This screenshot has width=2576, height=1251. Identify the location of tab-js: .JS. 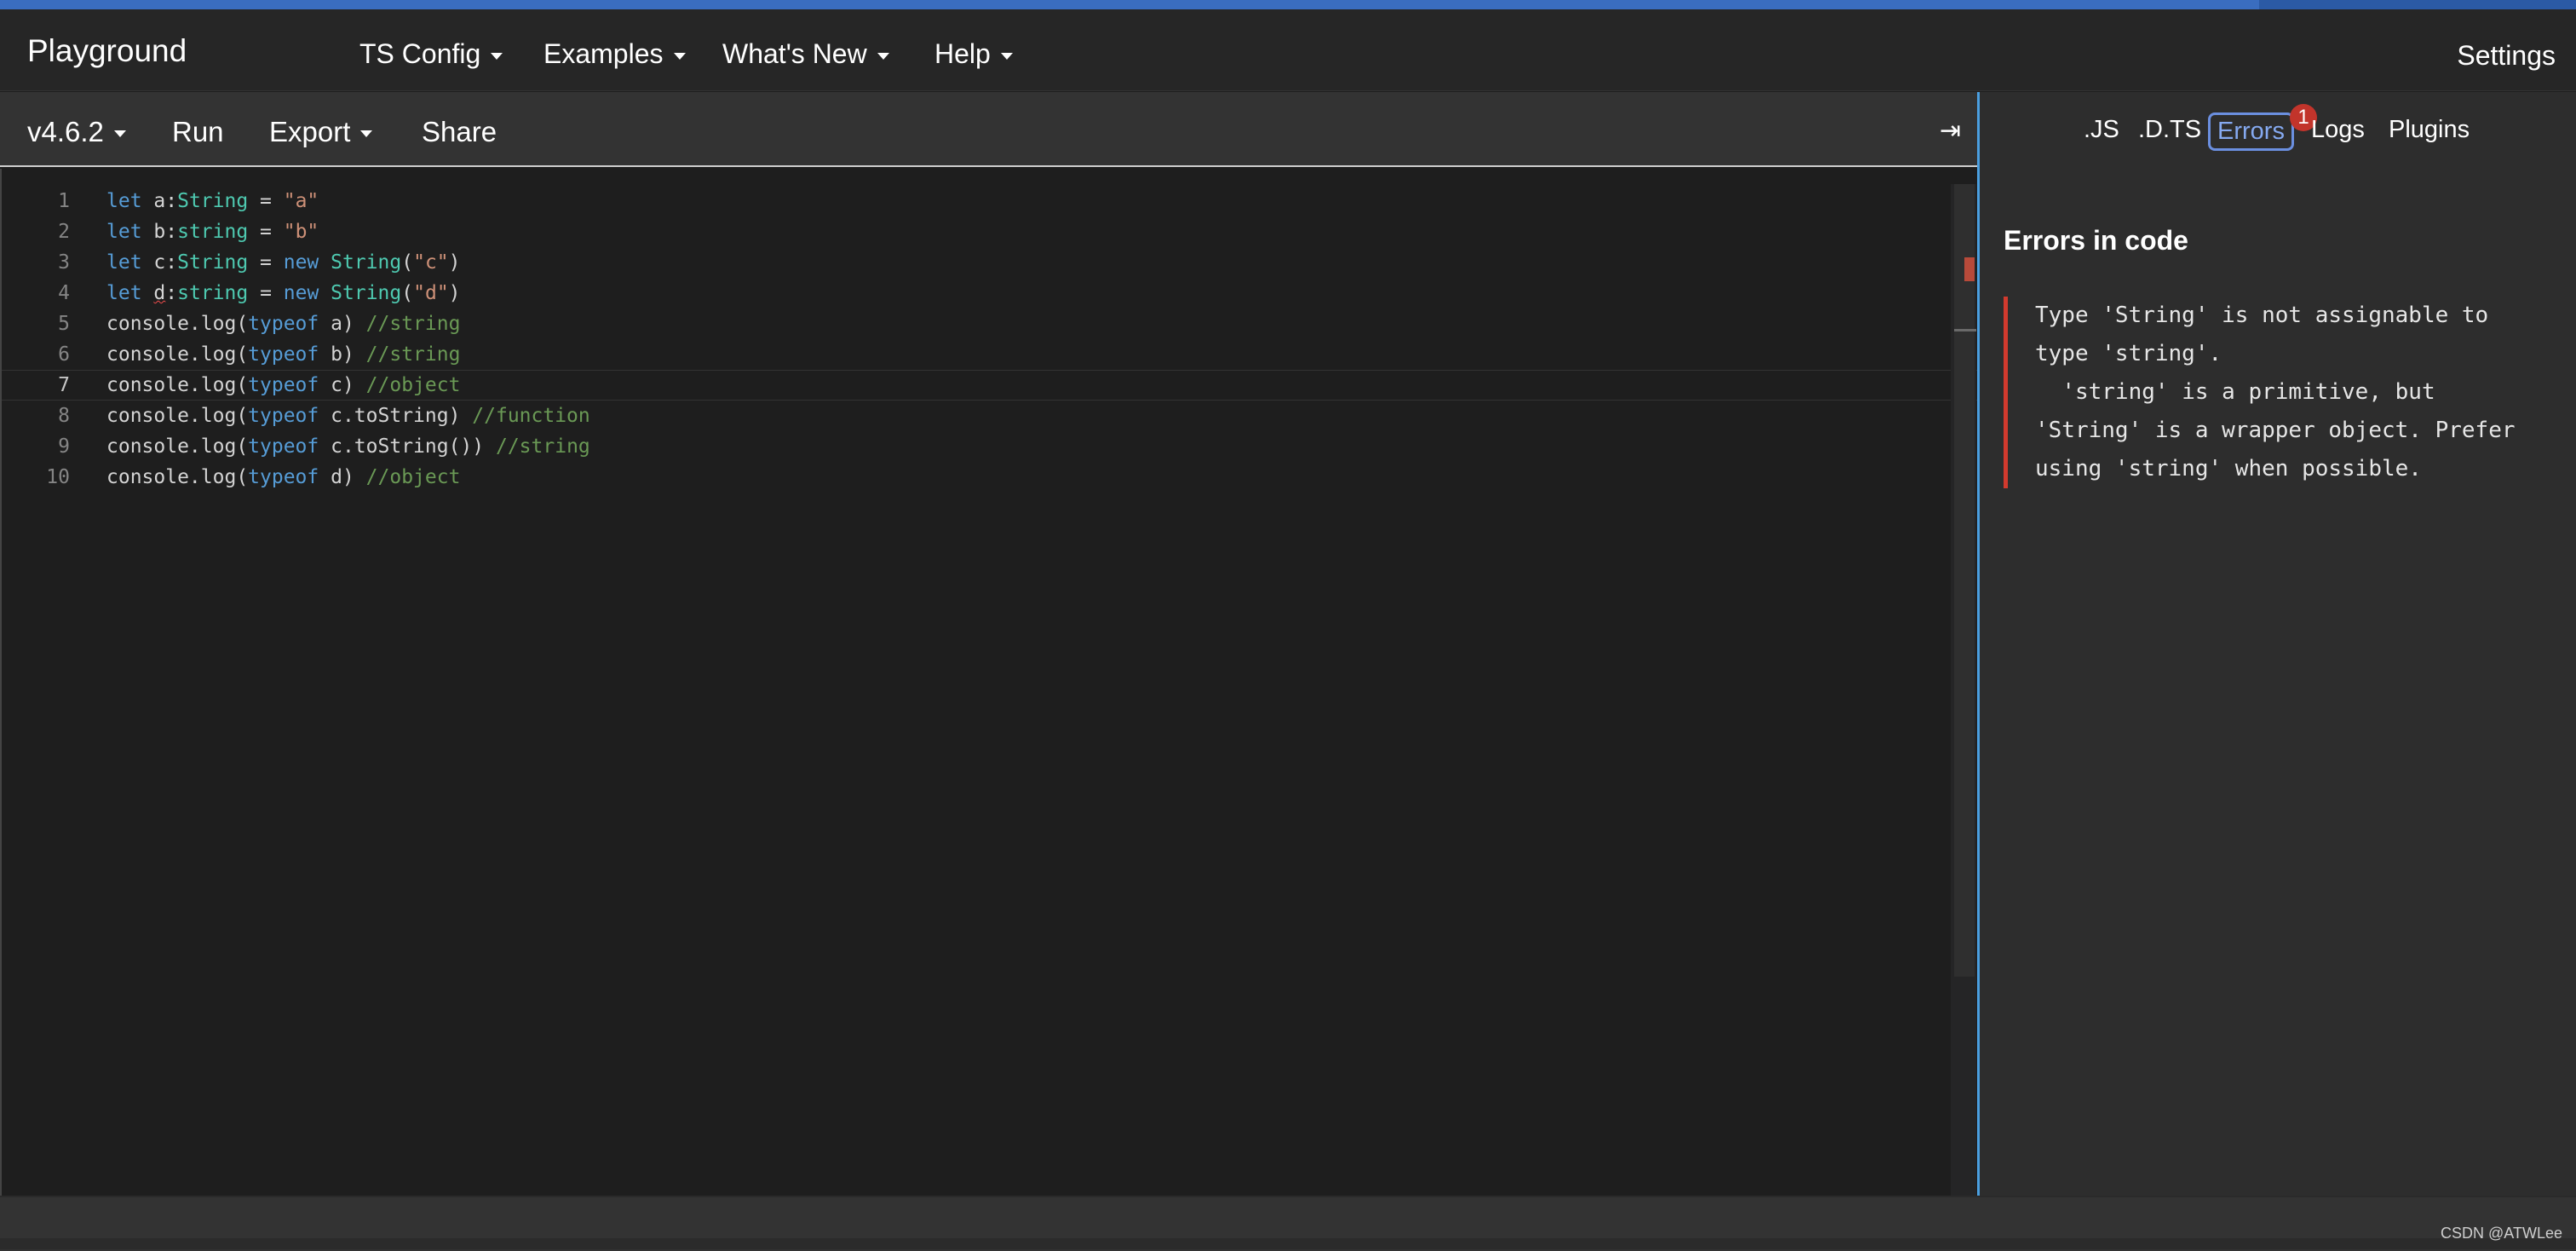
(2102, 130).